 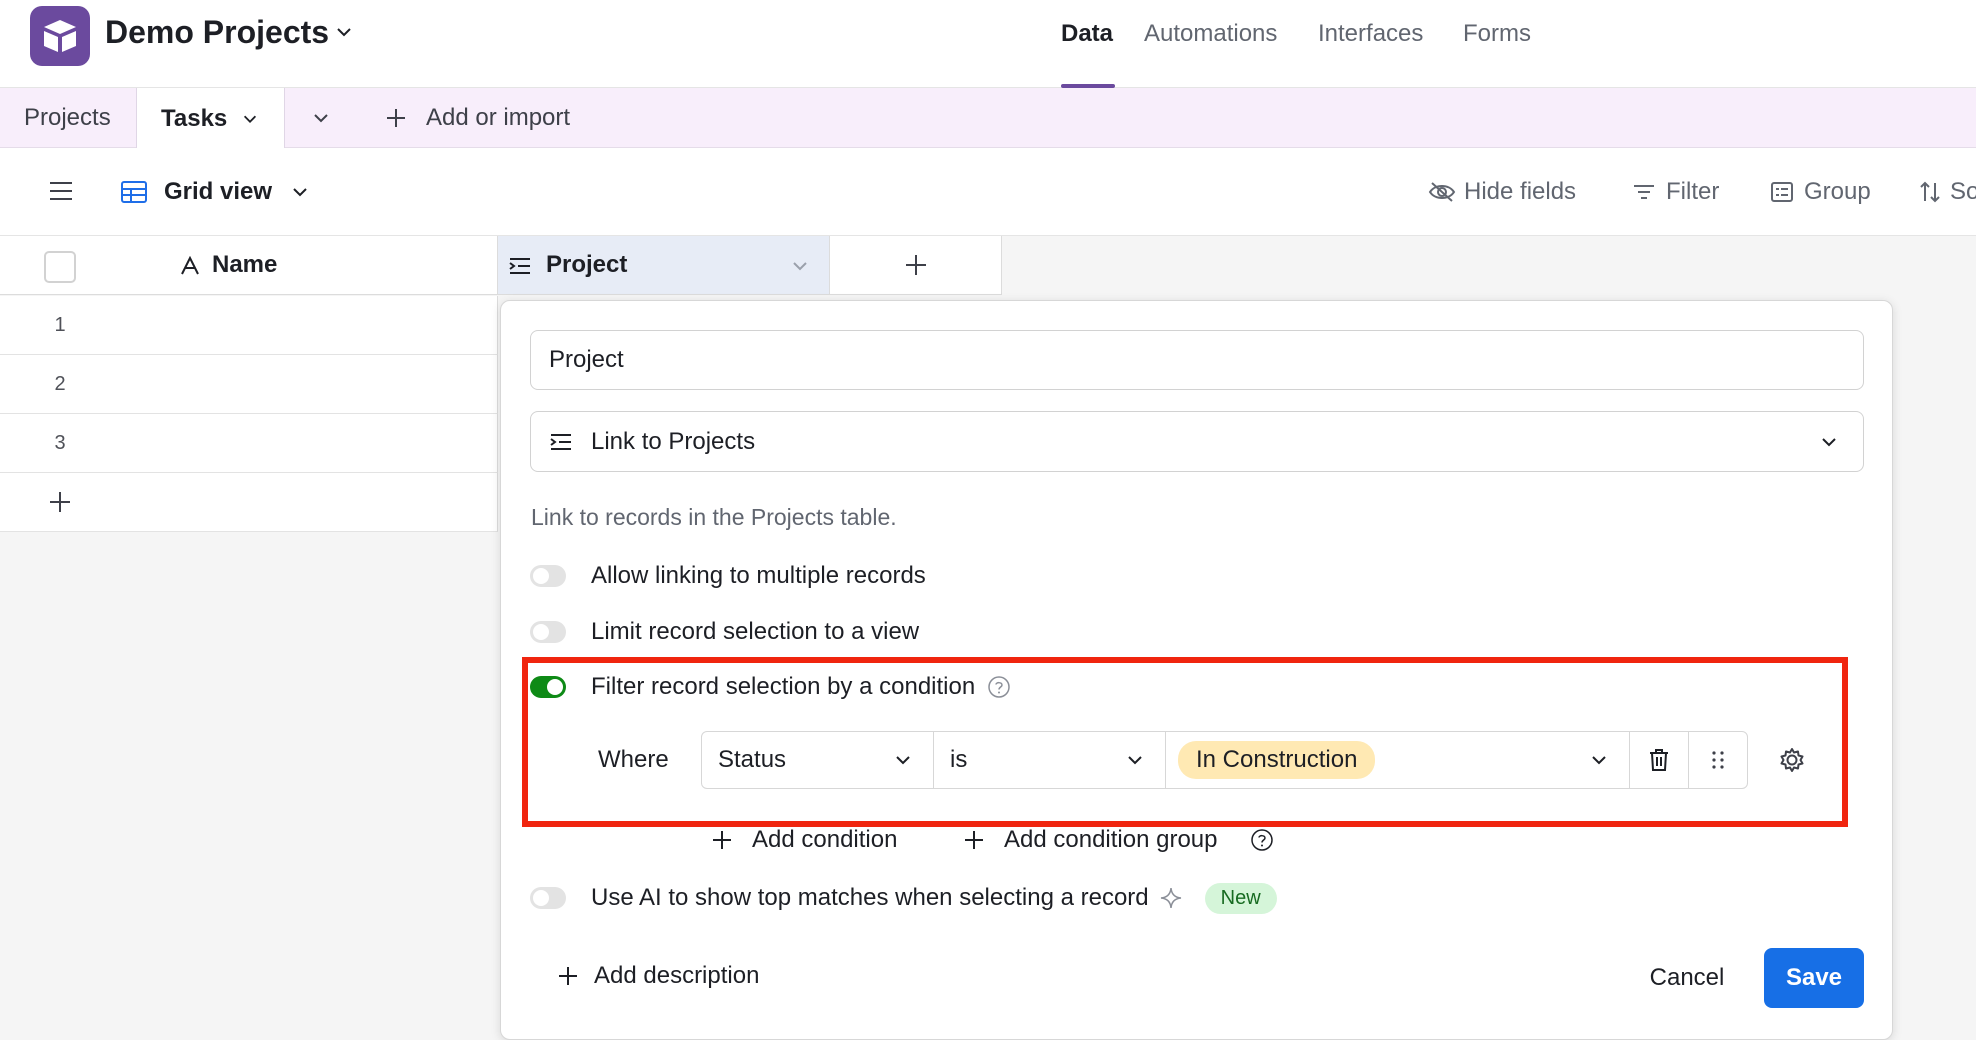 What do you see at coordinates (1111, 839) in the screenshot?
I see `add-condition-group-label: Add condition group` at bounding box center [1111, 839].